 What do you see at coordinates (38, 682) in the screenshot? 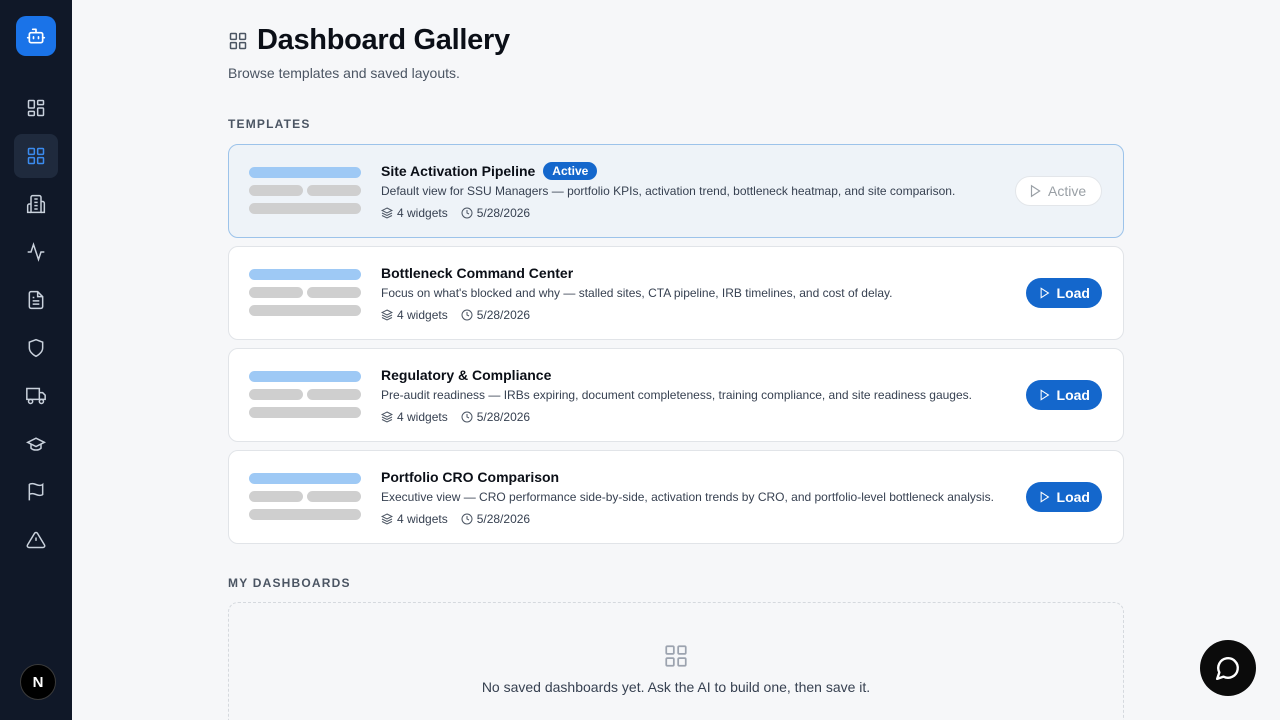
I see `avatar: N` at bounding box center [38, 682].